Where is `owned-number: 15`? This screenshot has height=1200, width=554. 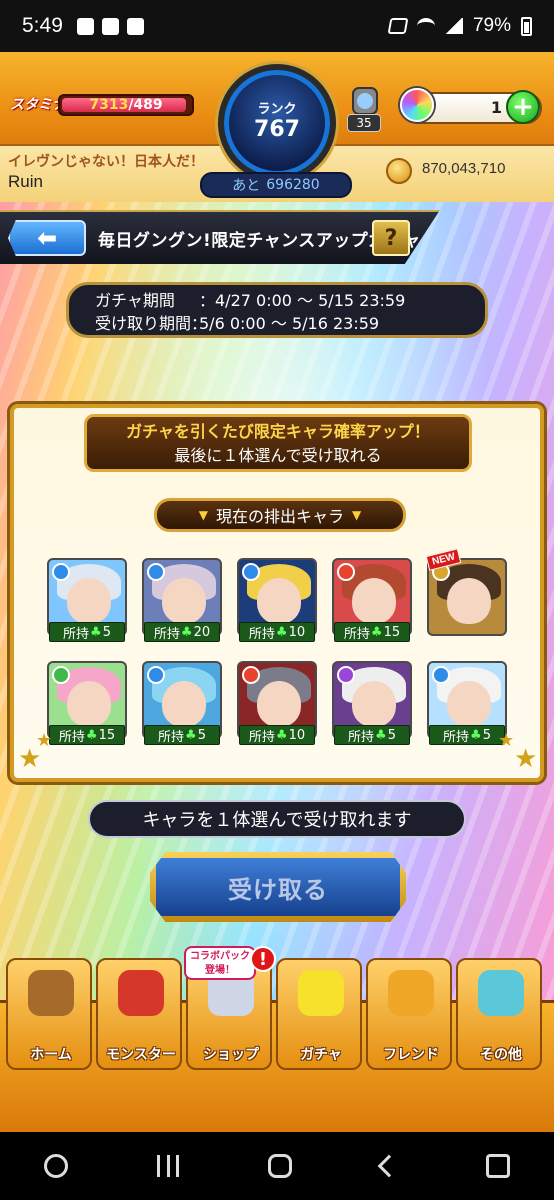
owned-number: 15 is located at coordinates (107, 735).